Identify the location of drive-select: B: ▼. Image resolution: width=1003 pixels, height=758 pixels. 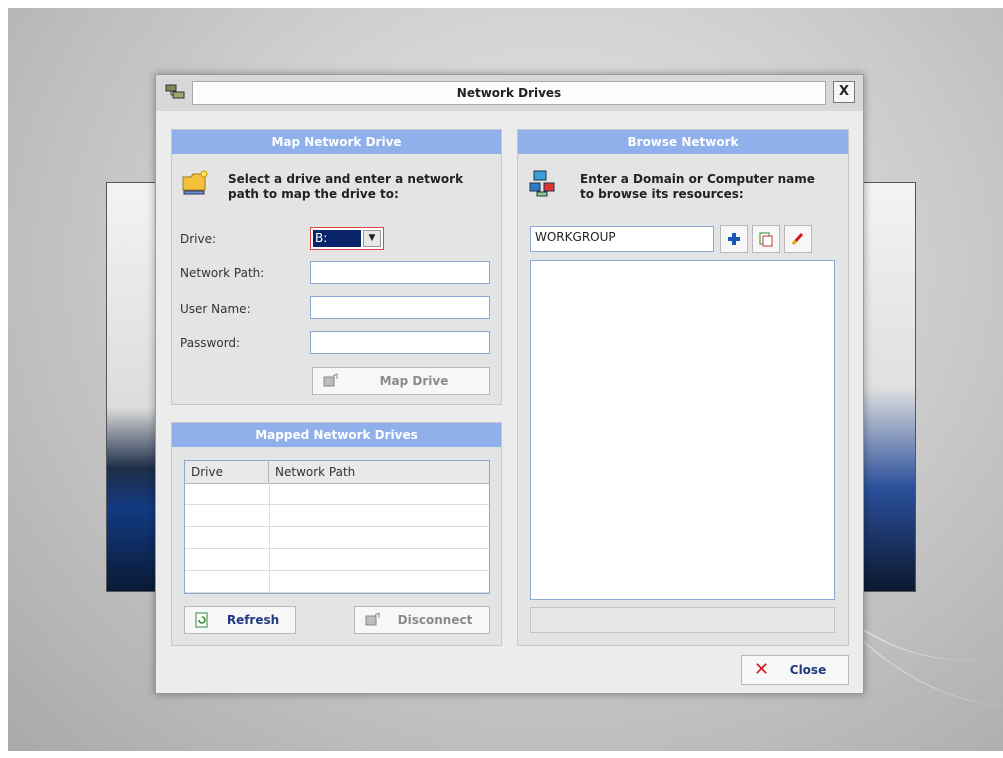
(347, 238).